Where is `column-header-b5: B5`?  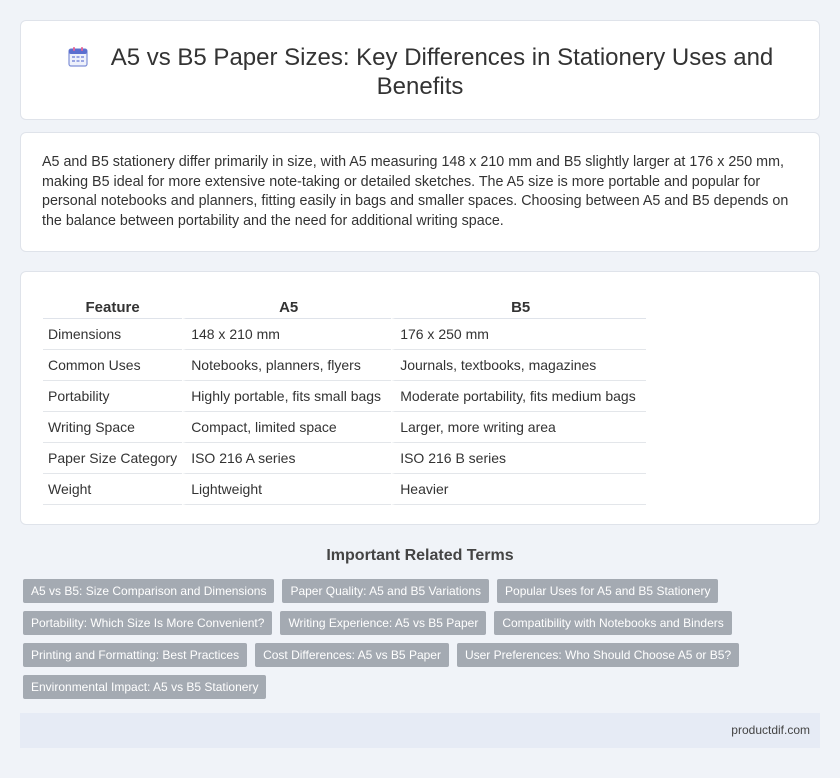 column-header-b5: B5 is located at coordinates (519, 307).